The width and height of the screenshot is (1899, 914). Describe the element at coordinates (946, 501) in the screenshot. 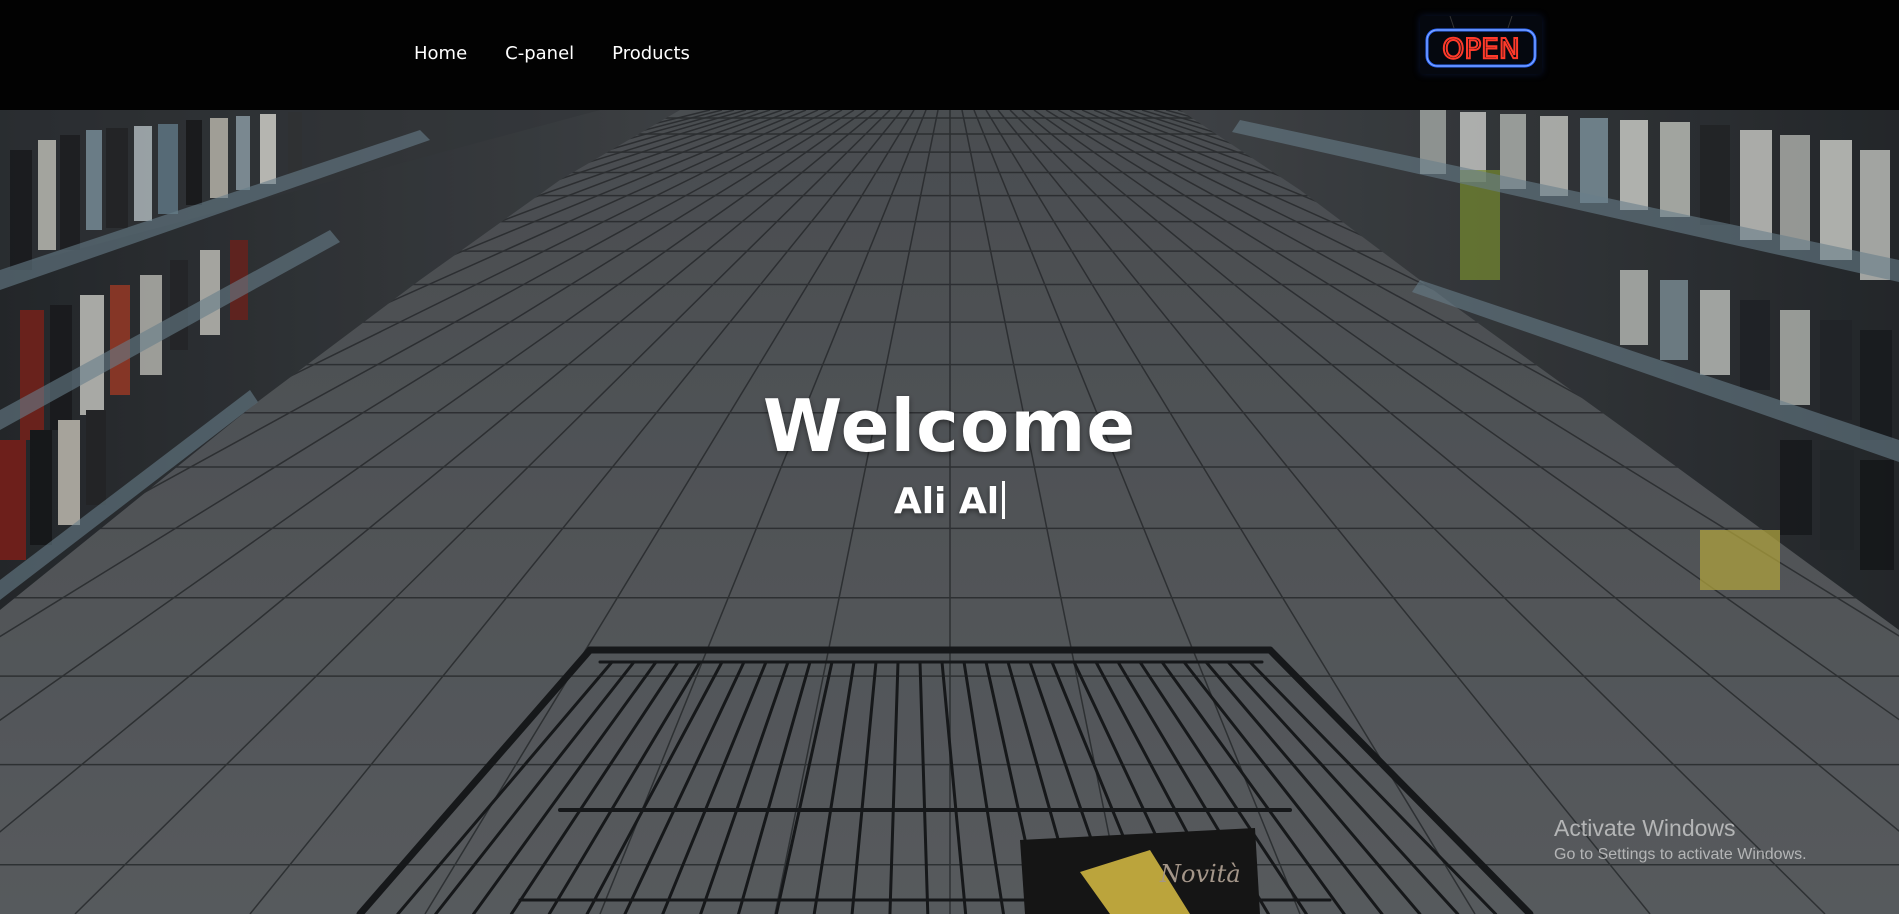

I see `user-name-text: Ali Al` at that location.